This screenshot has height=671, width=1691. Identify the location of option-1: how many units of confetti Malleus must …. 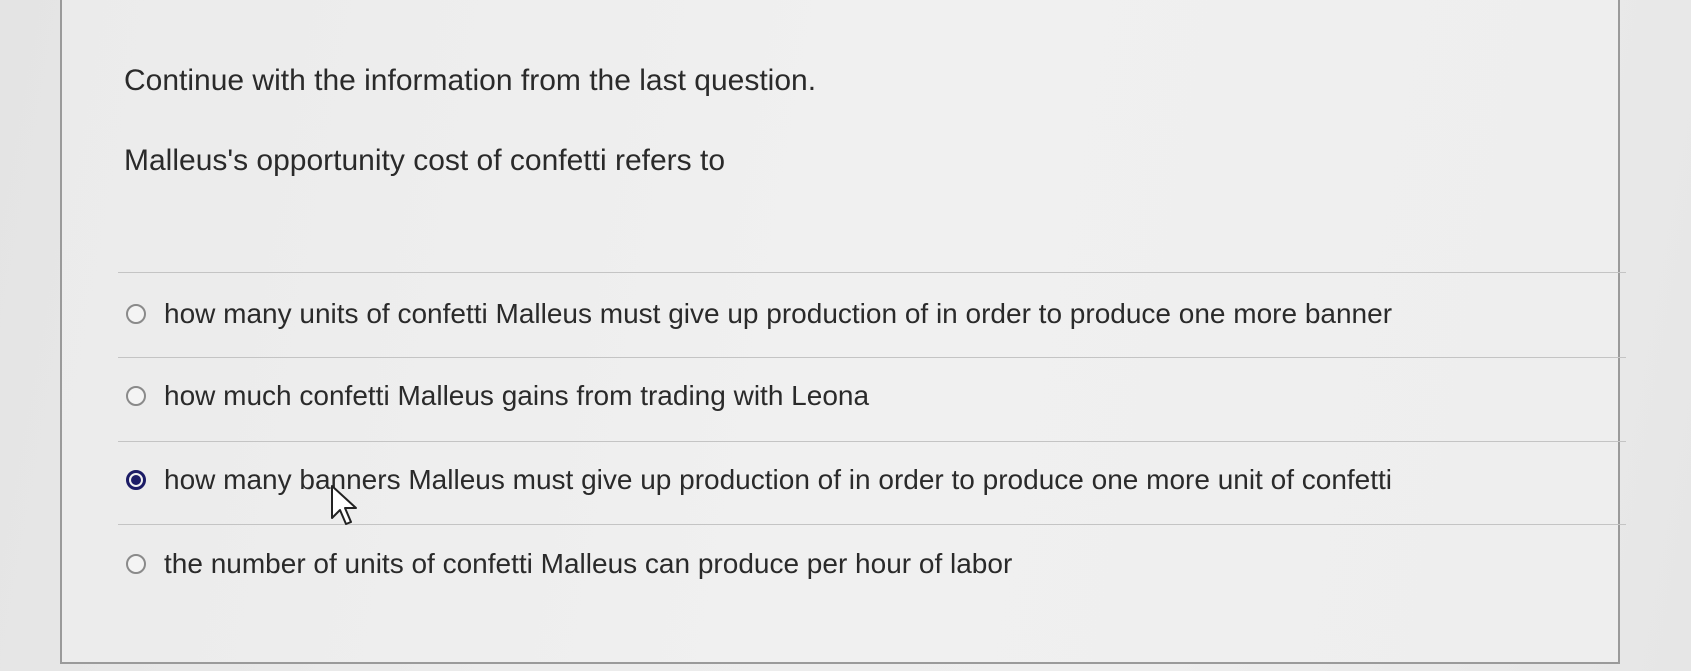
(759, 314).